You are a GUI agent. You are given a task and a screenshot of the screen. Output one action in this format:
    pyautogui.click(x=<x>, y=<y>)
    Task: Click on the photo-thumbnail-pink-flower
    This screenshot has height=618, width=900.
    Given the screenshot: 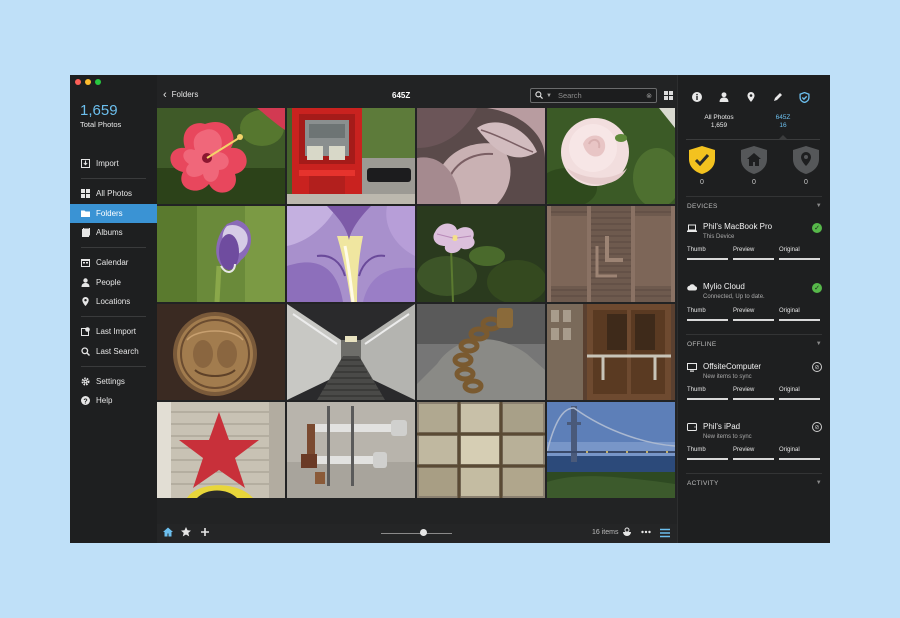 What is the action you would take?
    pyautogui.click(x=481, y=254)
    